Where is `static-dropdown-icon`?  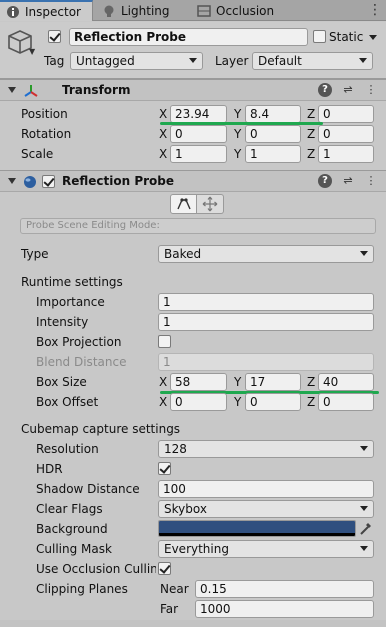
static-dropdown-icon is located at coordinates (373, 37).